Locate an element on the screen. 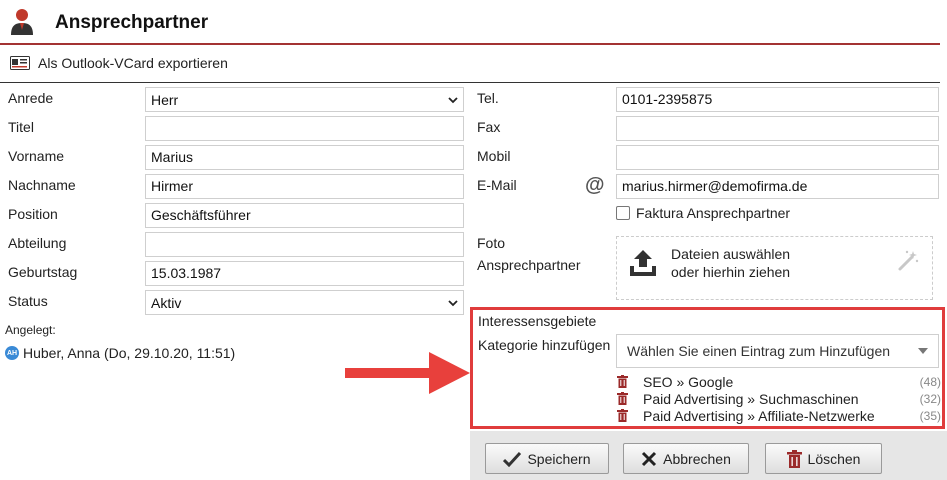 This screenshot has width=947, height=480. status-select: Aktiv is located at coordinates (304, 302).